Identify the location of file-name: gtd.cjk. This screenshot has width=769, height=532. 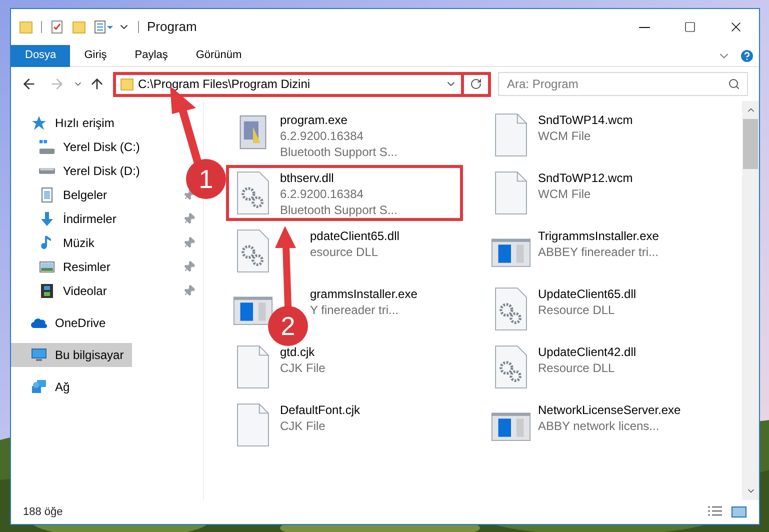
(297, 352).